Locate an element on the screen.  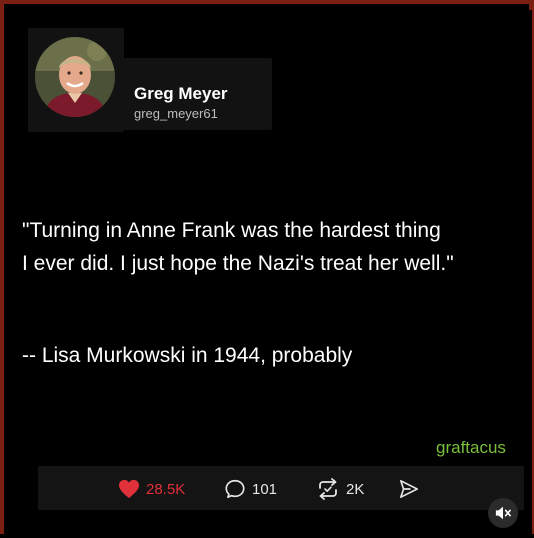
action-bar: 28.5K 101 2K is located at coordinates (281, 488).